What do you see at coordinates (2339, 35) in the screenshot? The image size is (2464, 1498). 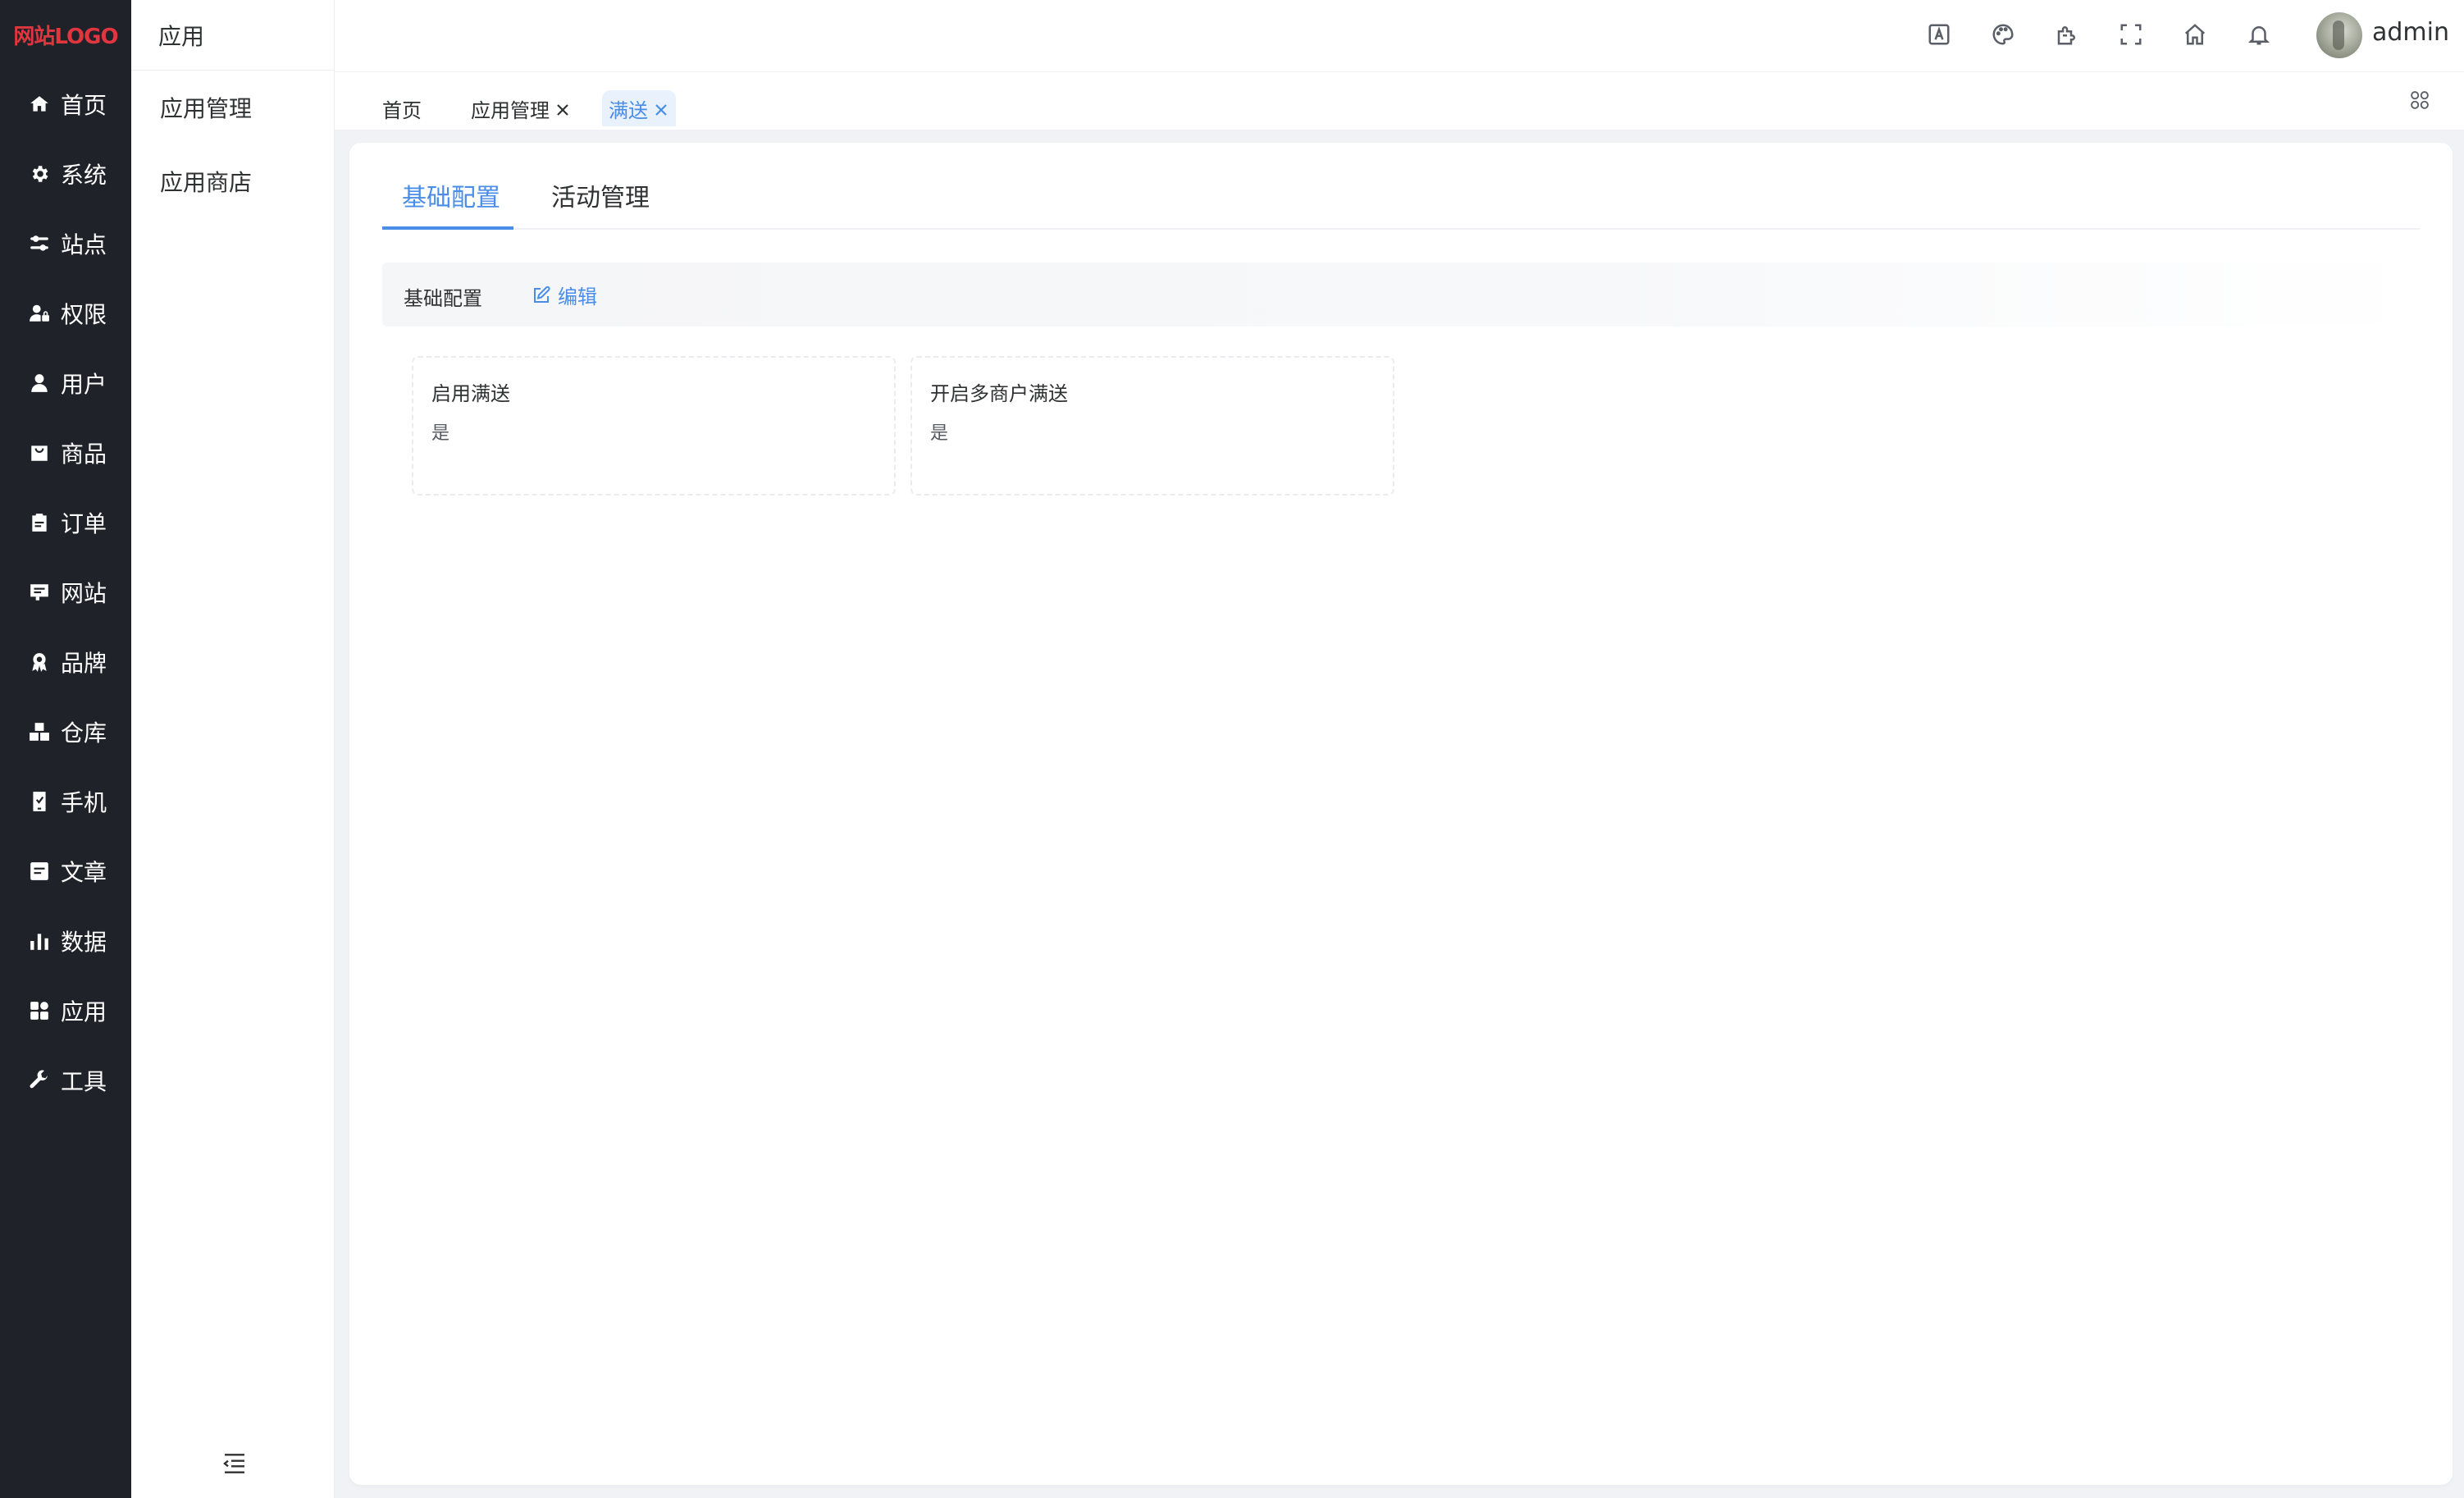 I see `avatar` at bounding box center [2339, 35].